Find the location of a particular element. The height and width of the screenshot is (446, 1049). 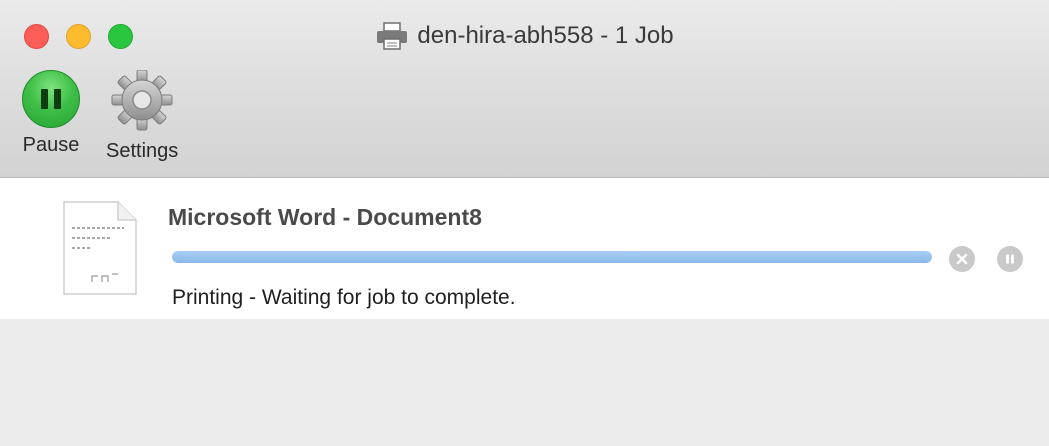

document-thumbnail is located at coordinates (100, 248).